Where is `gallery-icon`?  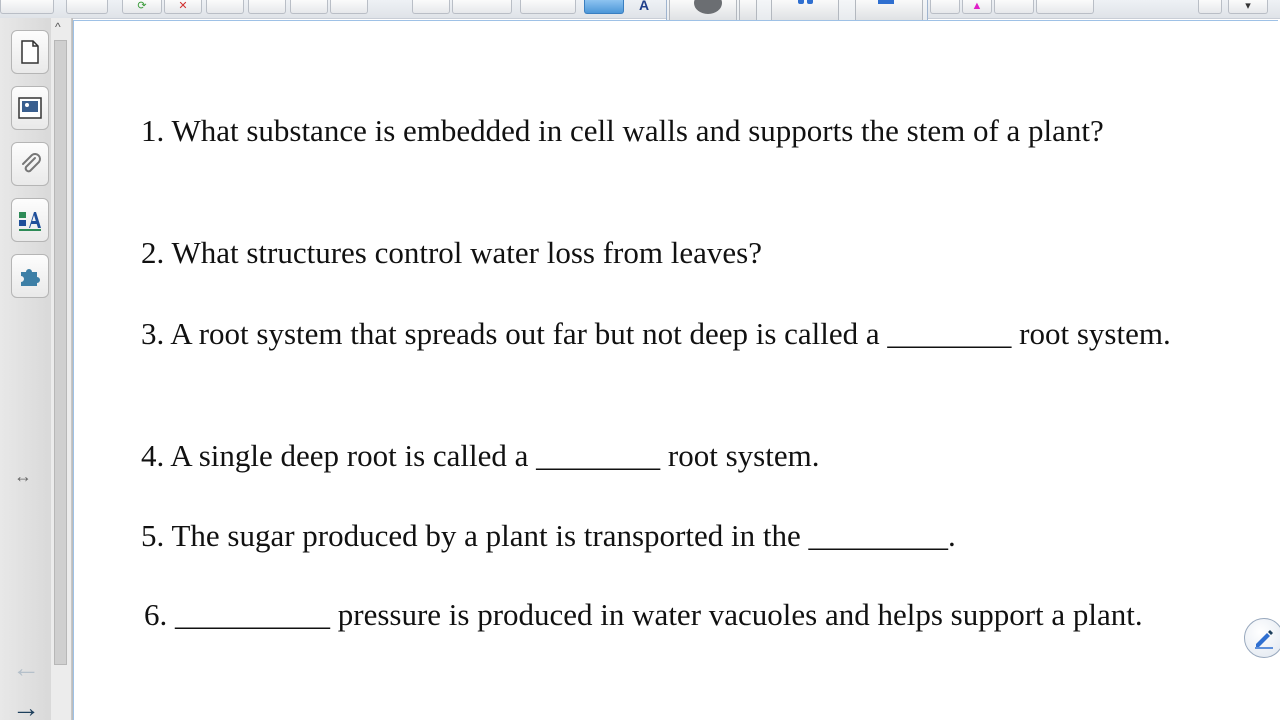 gallery-icon is located at coordinates (30, 108).